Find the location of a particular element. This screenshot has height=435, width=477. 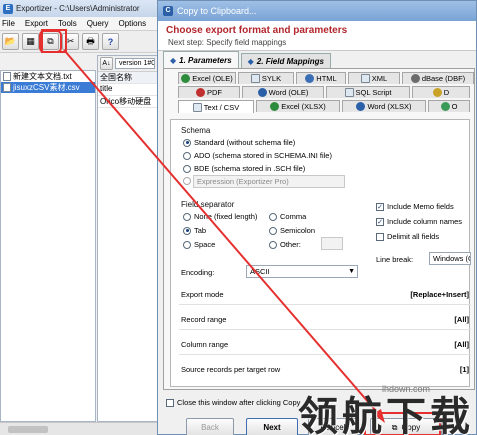

csv-file-icon is located at coordinates (7, 87).